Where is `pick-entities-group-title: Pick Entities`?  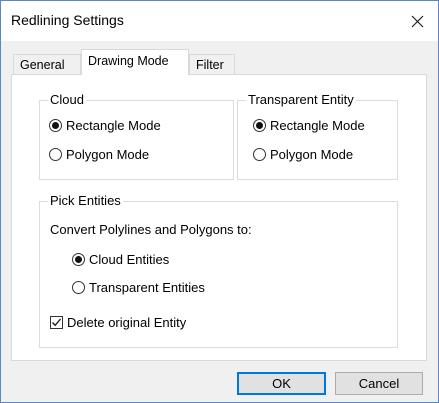
pick-entities-group-title: Pick Entities is located at coordinates (85, 200).